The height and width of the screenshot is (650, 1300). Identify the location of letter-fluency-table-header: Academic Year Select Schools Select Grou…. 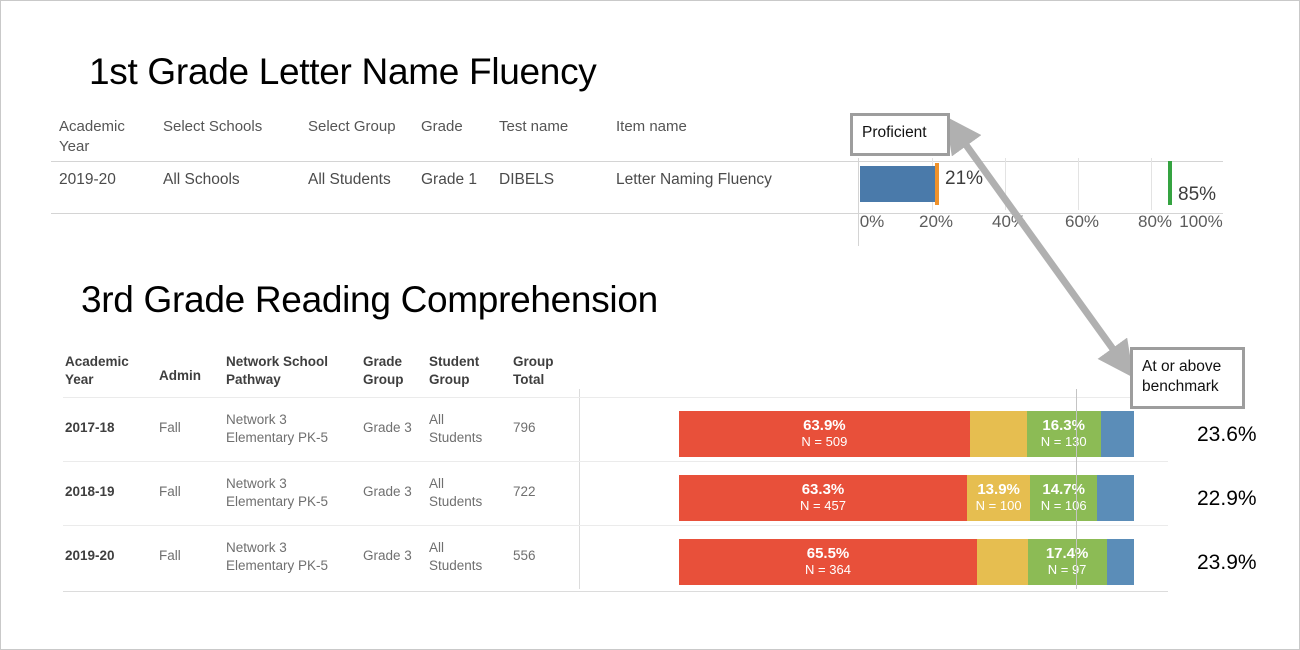
(456, 135).